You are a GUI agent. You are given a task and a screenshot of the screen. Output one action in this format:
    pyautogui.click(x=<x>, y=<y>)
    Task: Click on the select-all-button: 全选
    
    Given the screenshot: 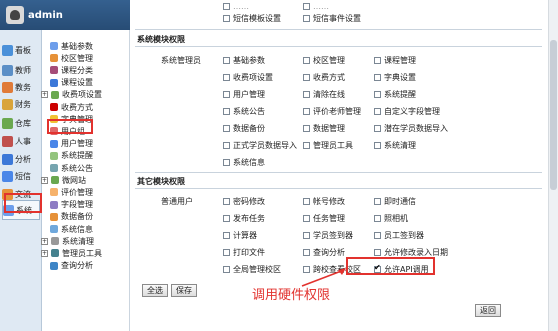 What is the action you would take?
    pyautogui.click(x=155, y=290)
    